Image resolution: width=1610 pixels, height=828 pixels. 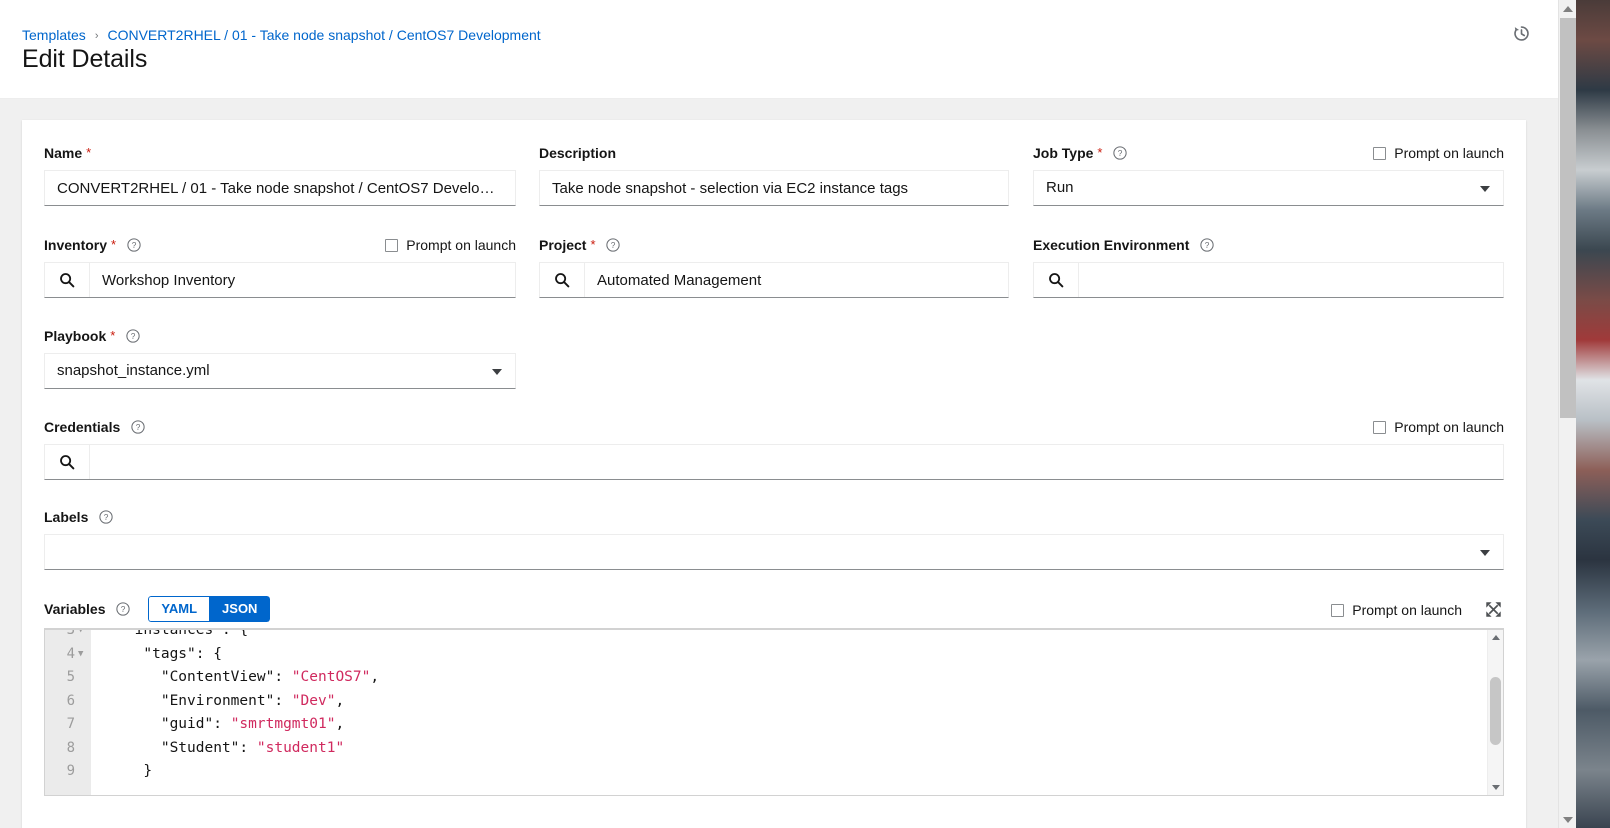 I want to click on code-string-token: "smrtmgmt01", so click(x=283, y=724).